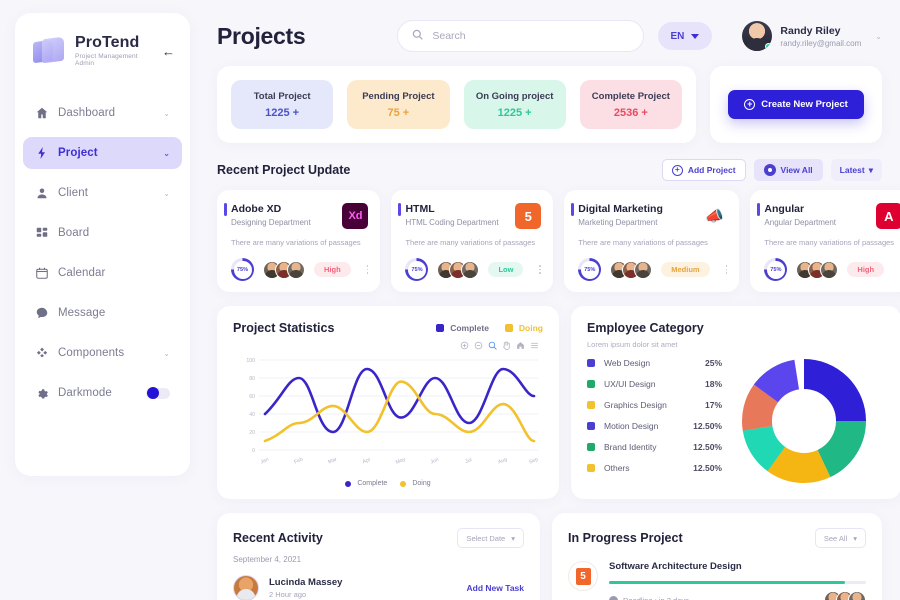  Describe the element at coordinates (158, 392) in the screenshot. I see `darkmode-toggle` at that location.